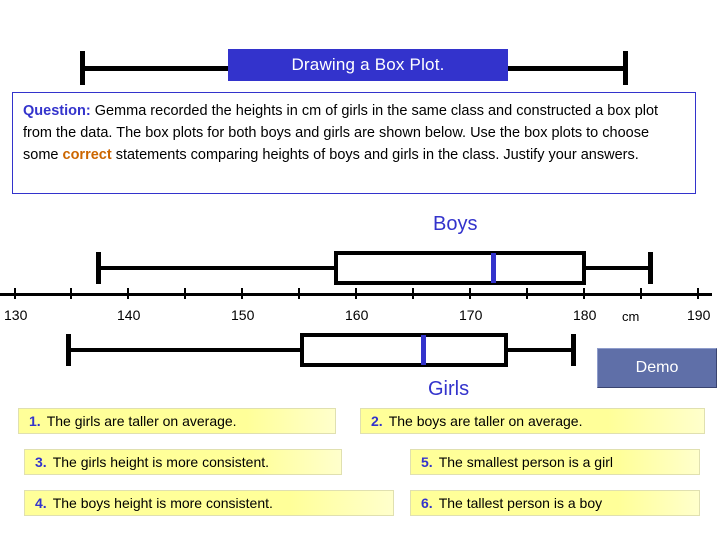  Describe the element at coordinates (184, 350) in the screenshot. I see `girls-lower-whisker-line` at that location.